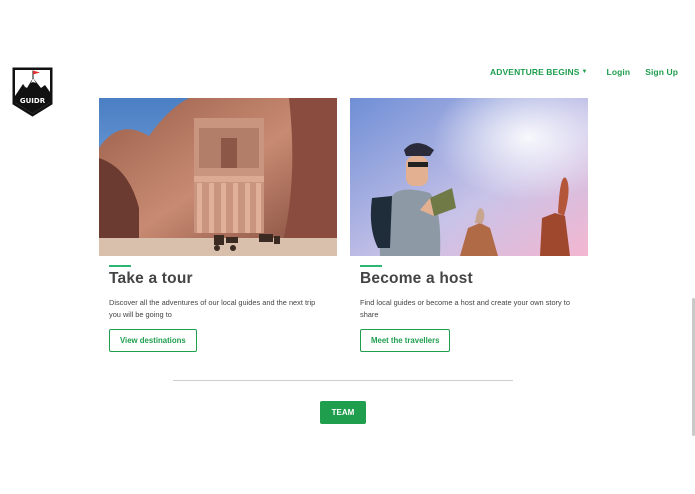 The image size is (695, 494). Describe the element at coordinates (32, 101) in the screenshot. I see `logo-text: GUIDR` at that location.